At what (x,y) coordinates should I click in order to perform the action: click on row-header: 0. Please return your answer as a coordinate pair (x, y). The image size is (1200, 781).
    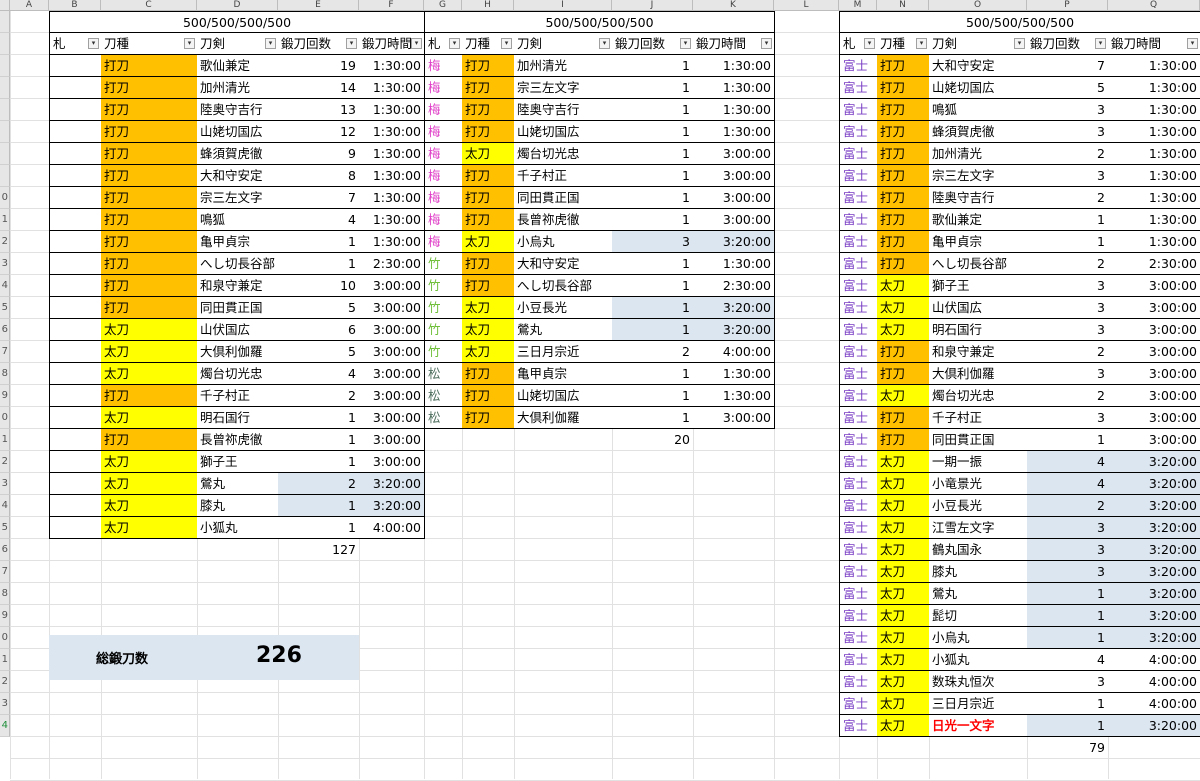
    Looking at the image, I should click on (5, 418).